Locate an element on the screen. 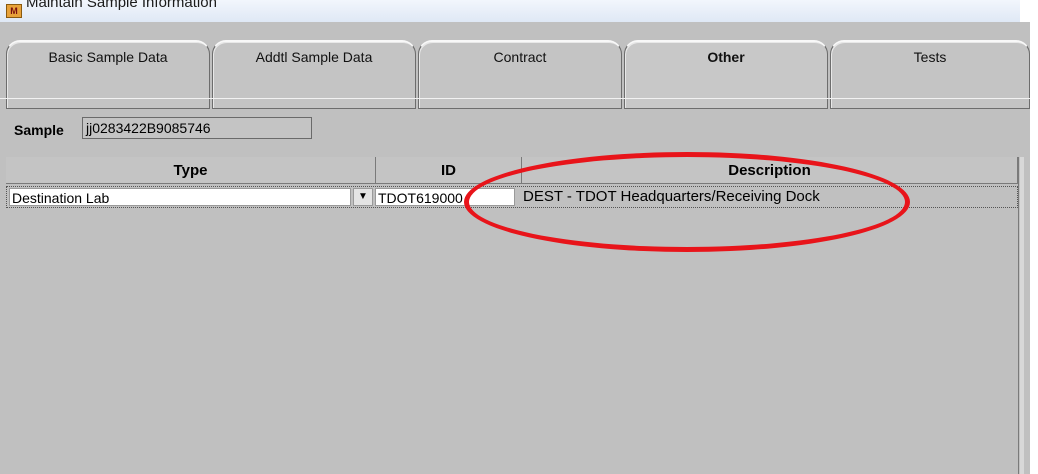  window-right-edge is located at coordinates (1034, 248).